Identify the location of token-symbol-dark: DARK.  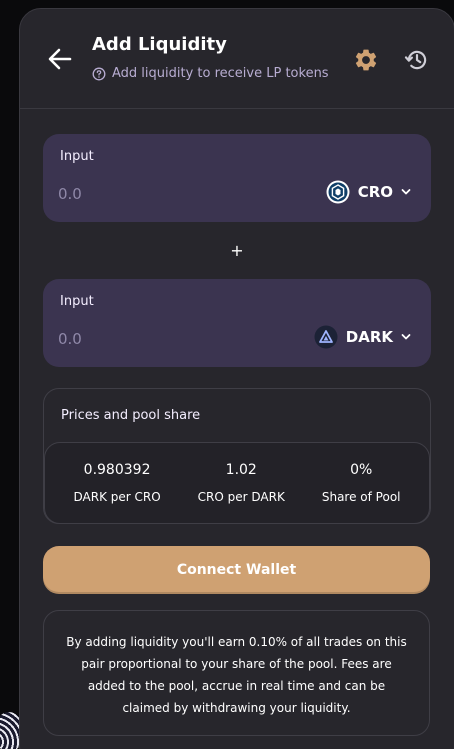
(369, 337).